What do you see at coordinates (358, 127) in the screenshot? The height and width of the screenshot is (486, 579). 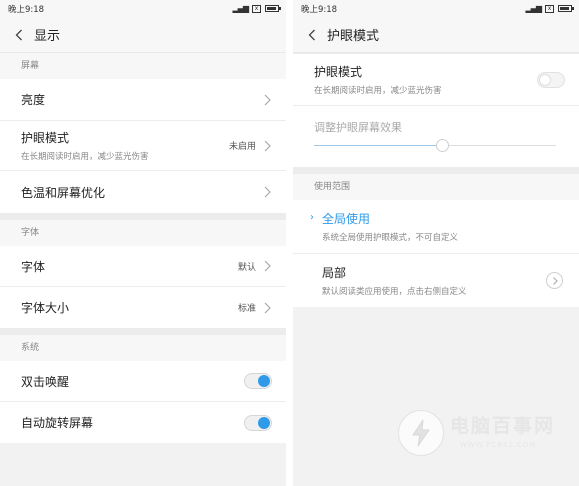 I see `effect-slider-label: 调整护眼屏幕效果` at bounding box center [358, 127].